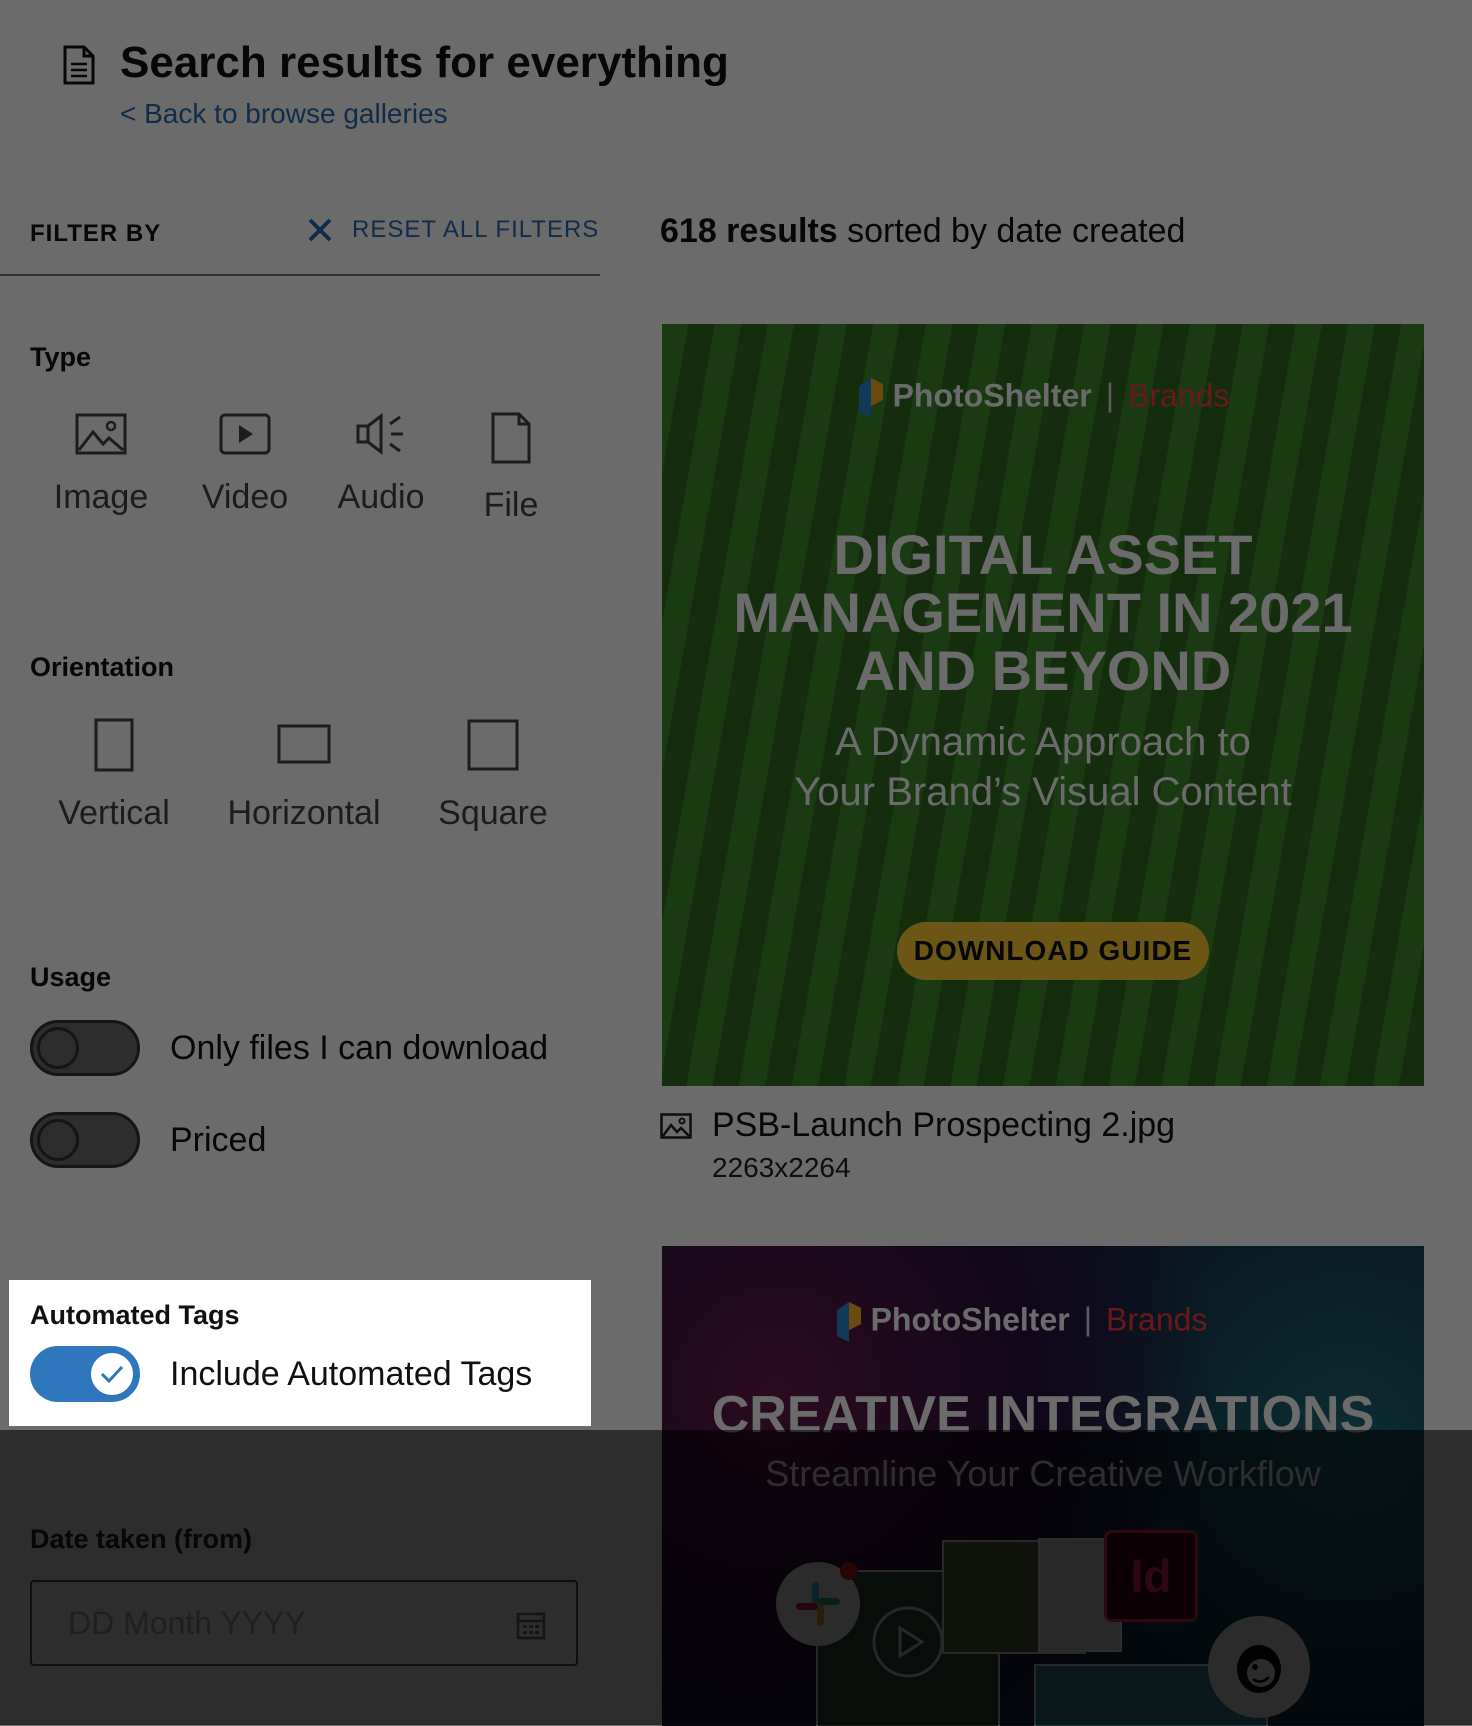 Image resolution: width=1472 pixels, height=1726 pixels. Describe the element at coordinates (1043, 1473) in the screenshot. I see `ad-subline: Streamline Your Creative Workflow` at that location.